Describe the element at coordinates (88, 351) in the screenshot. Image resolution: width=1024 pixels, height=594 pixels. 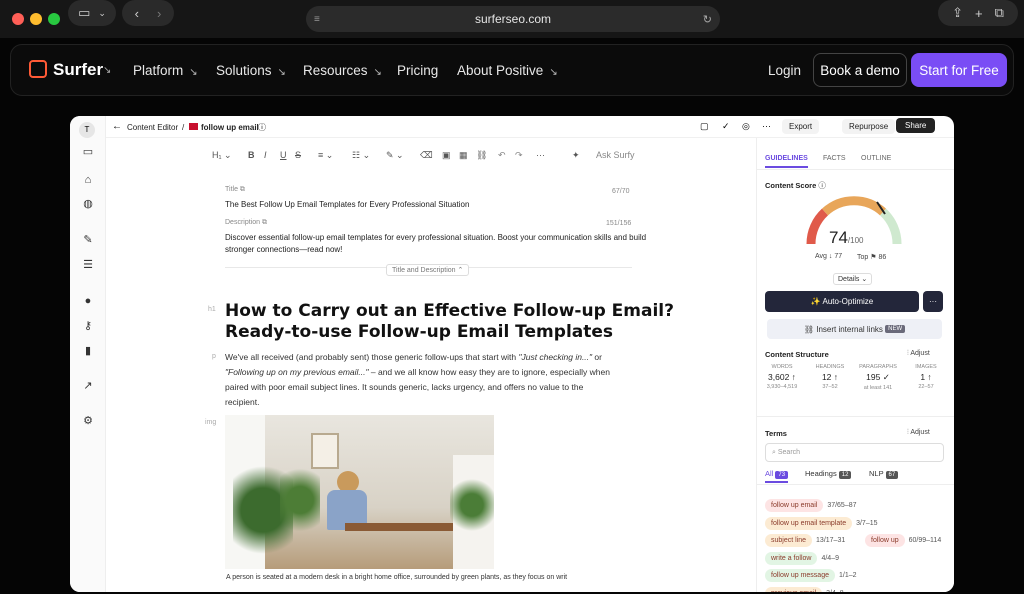
I see `chart-icon: ▮` at that location.